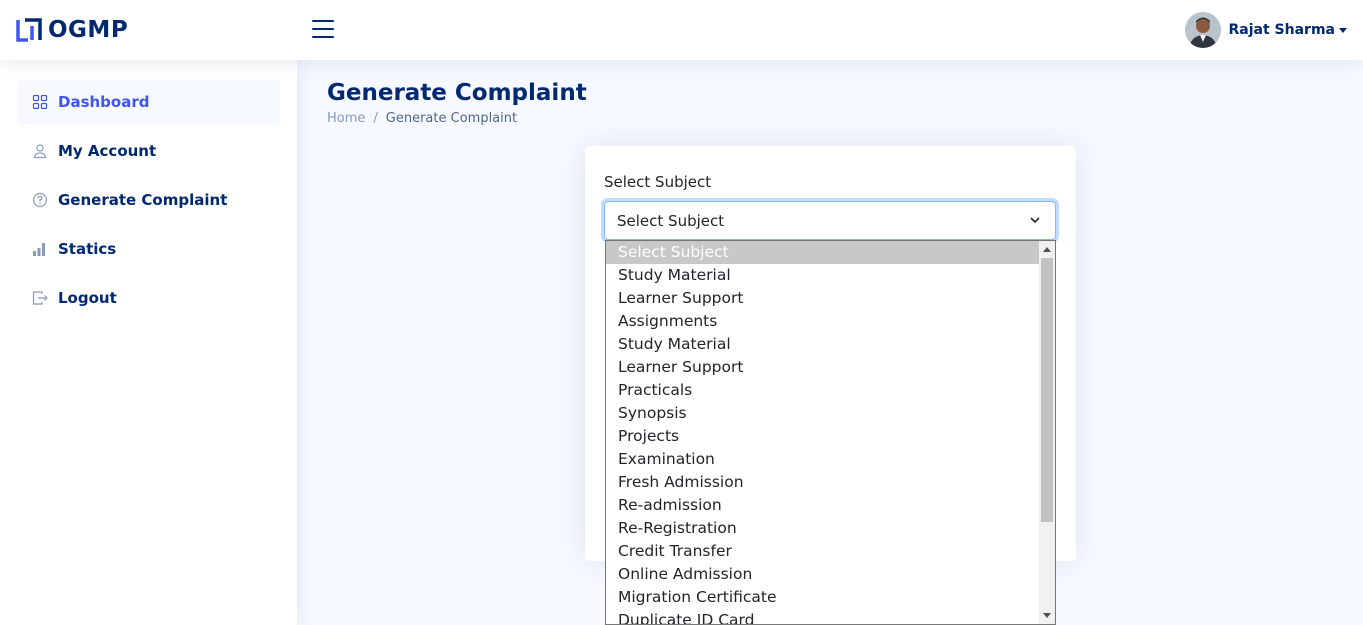 The image size is (1363, 625). I want to click on dropdown-option: Fresh Admission, so click(822, 482).